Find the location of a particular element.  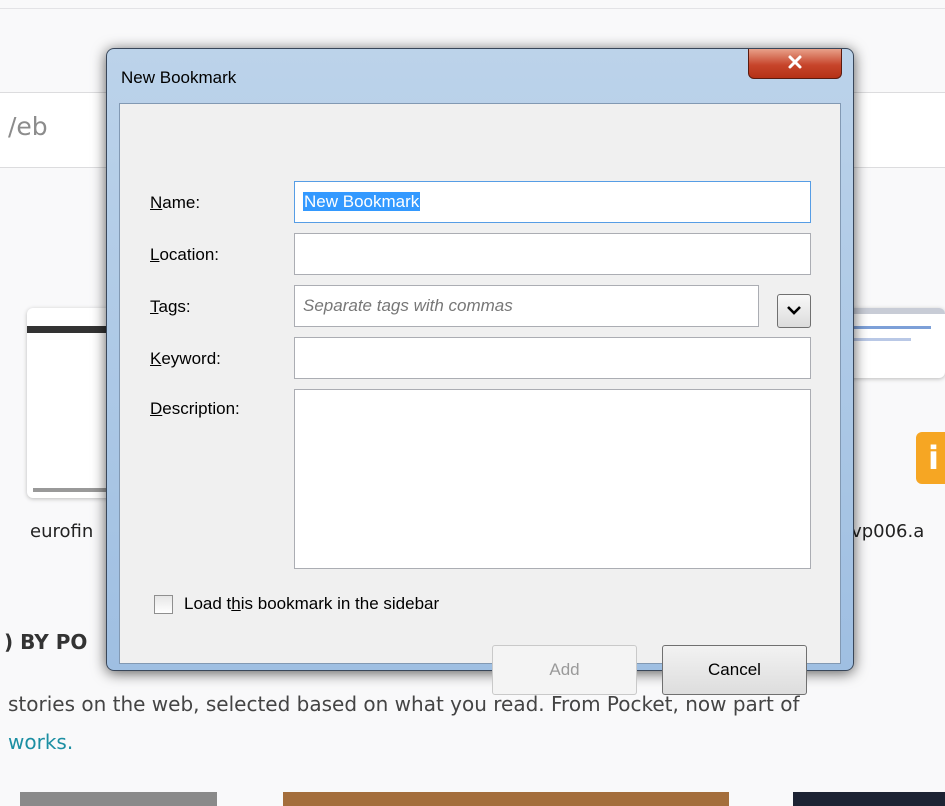

keyword-label: Keyword: is located at coordinates (185, 358).